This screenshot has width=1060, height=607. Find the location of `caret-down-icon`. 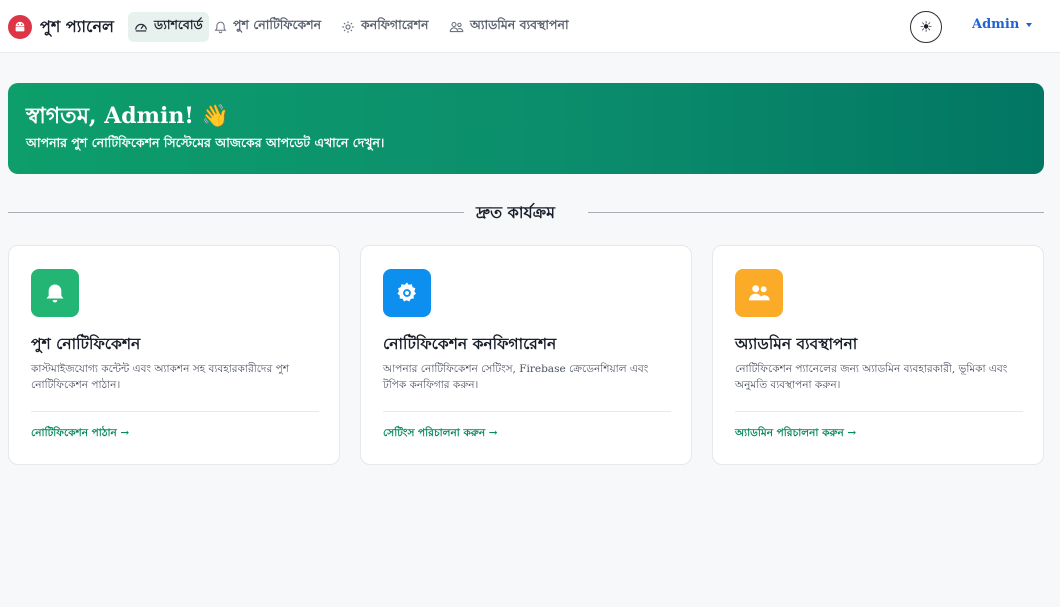

caret-down-icon is located at coordinates (1029, 24).